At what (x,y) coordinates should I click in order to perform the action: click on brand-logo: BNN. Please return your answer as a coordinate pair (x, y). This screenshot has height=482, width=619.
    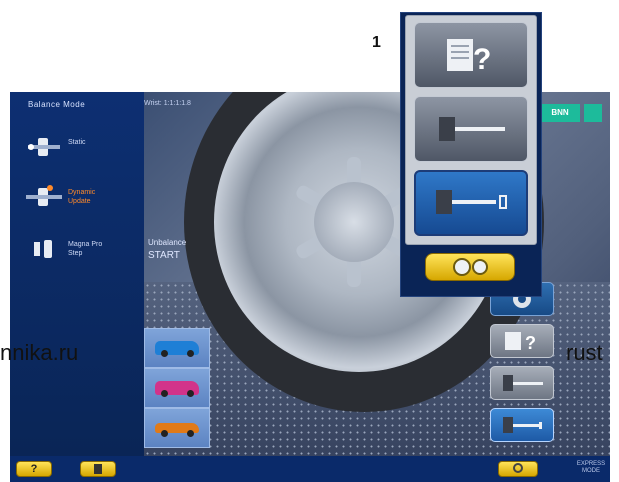
    Looking at the image, I should click on (560, 113).